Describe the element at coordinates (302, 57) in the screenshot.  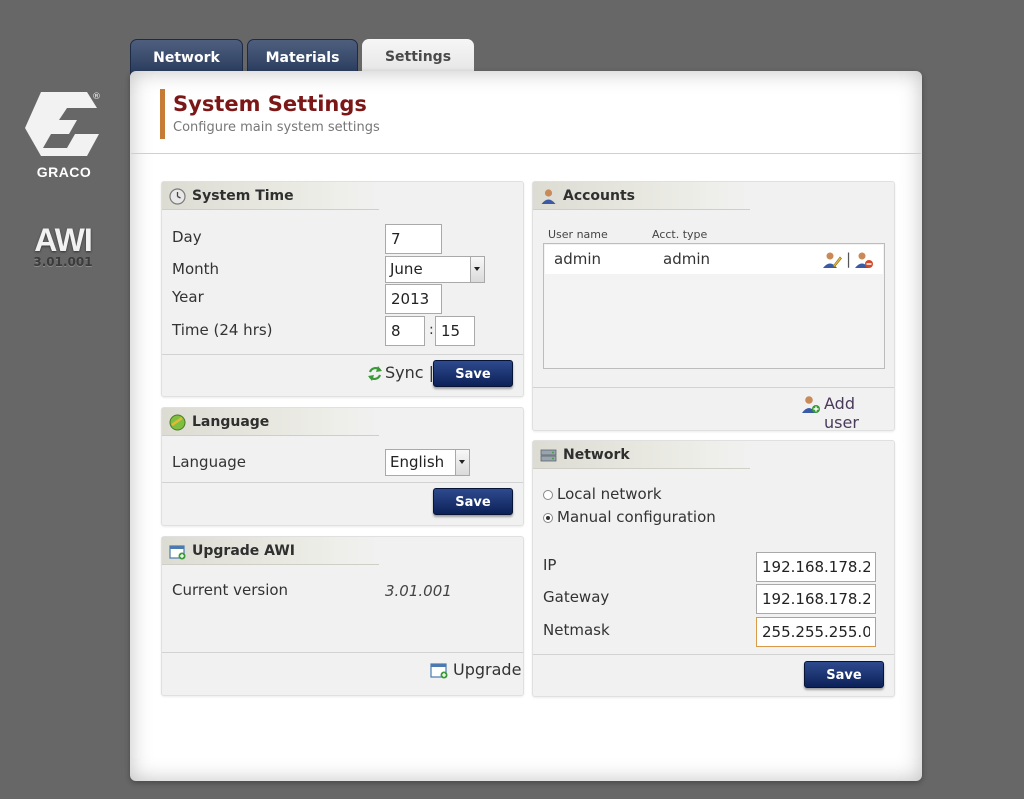
I see `tab-materials: Materials` at that location.